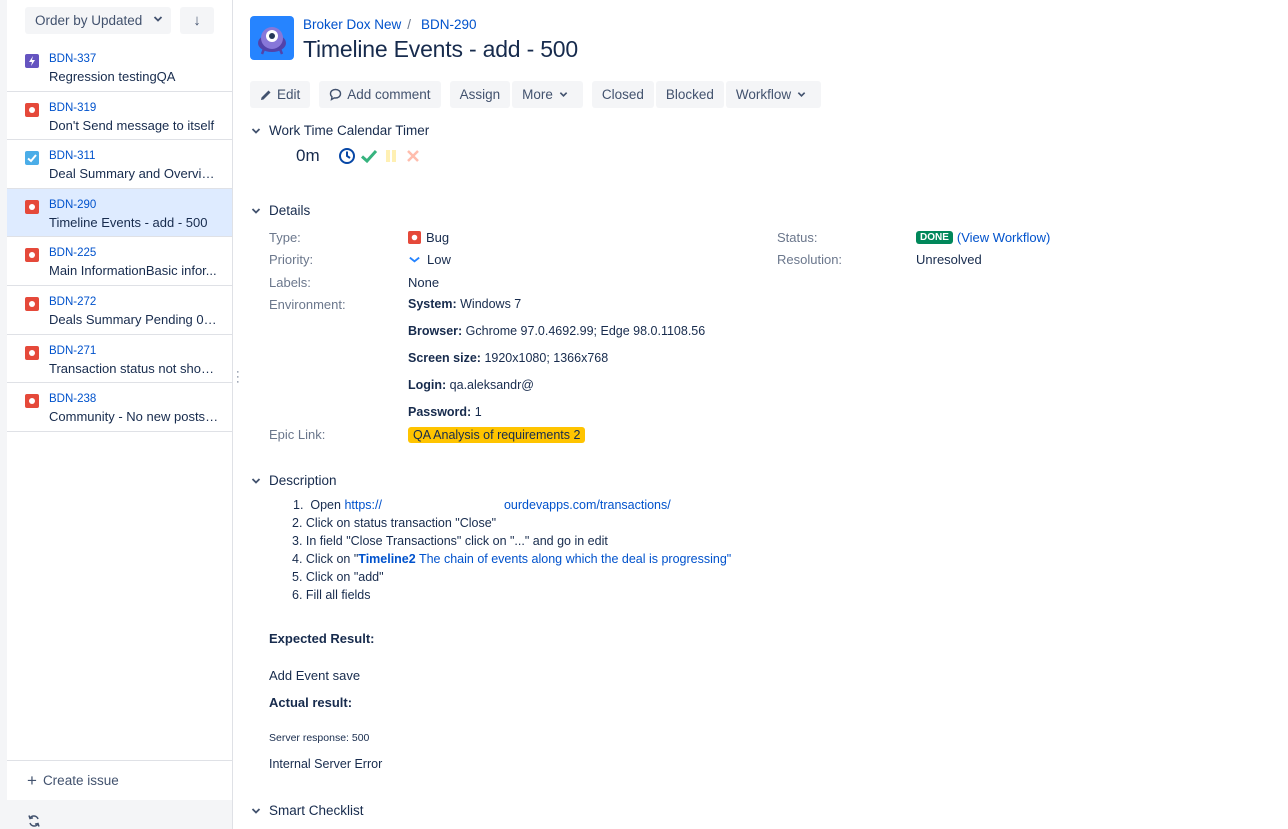 Image resolution: width=1288 pixels, height=829 pixels. I want to click on env-login-key: Login:, so click(427, 385).